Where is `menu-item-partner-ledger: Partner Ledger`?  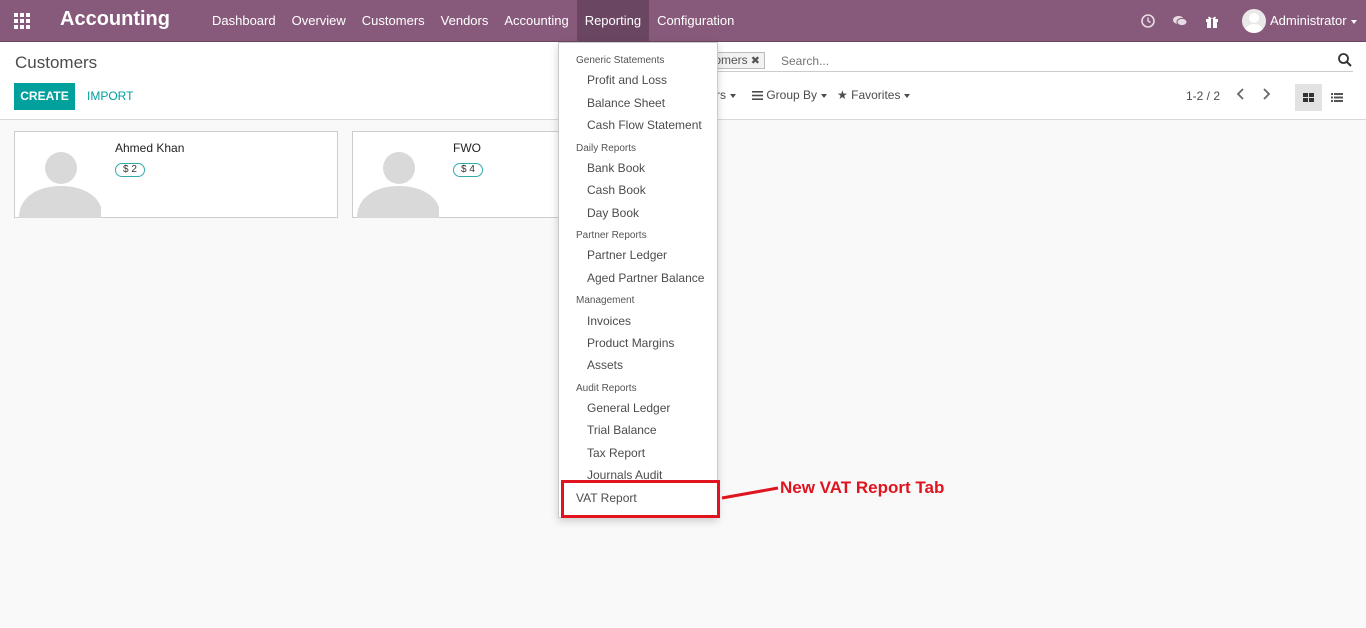 menu-item-partner-ledger: Partner Ledger is located at coordinates (627, 255).